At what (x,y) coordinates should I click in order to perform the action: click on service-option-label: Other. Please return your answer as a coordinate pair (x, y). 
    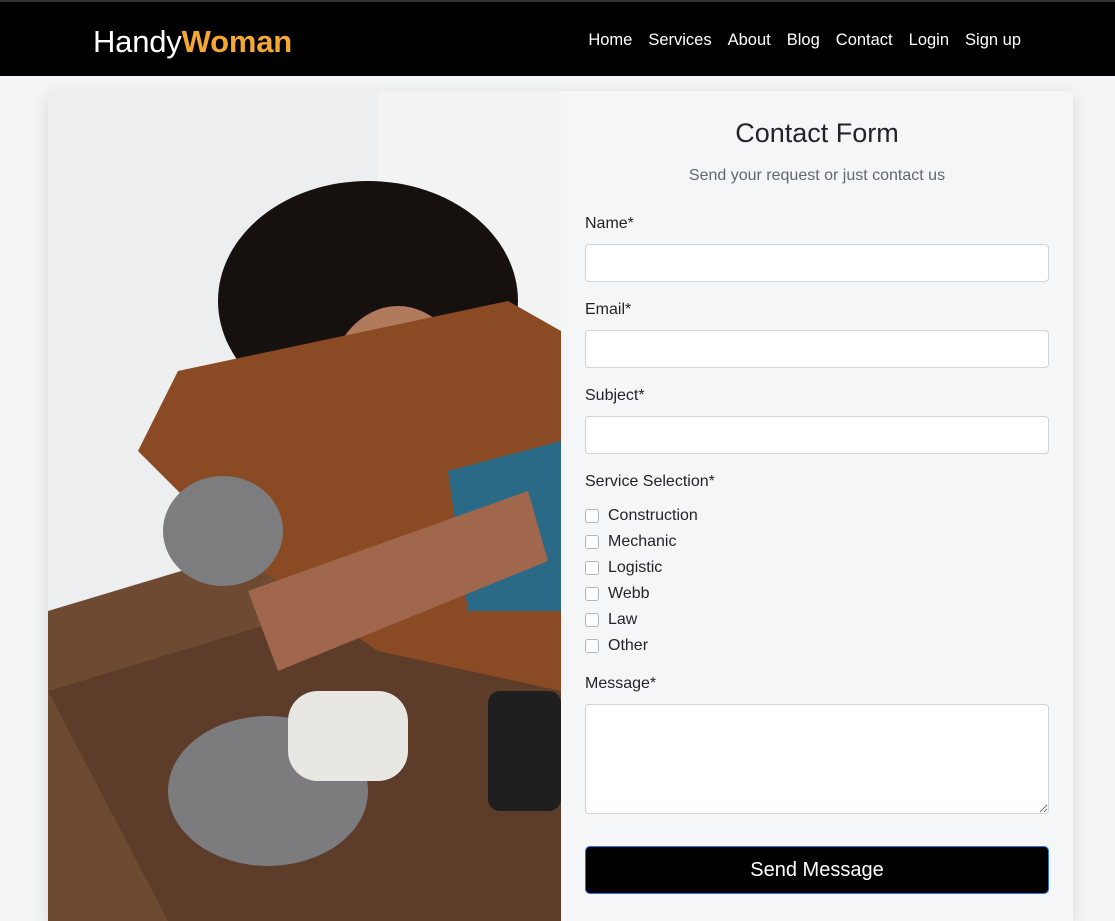
    Looking at the image, I should click on (628, 645).